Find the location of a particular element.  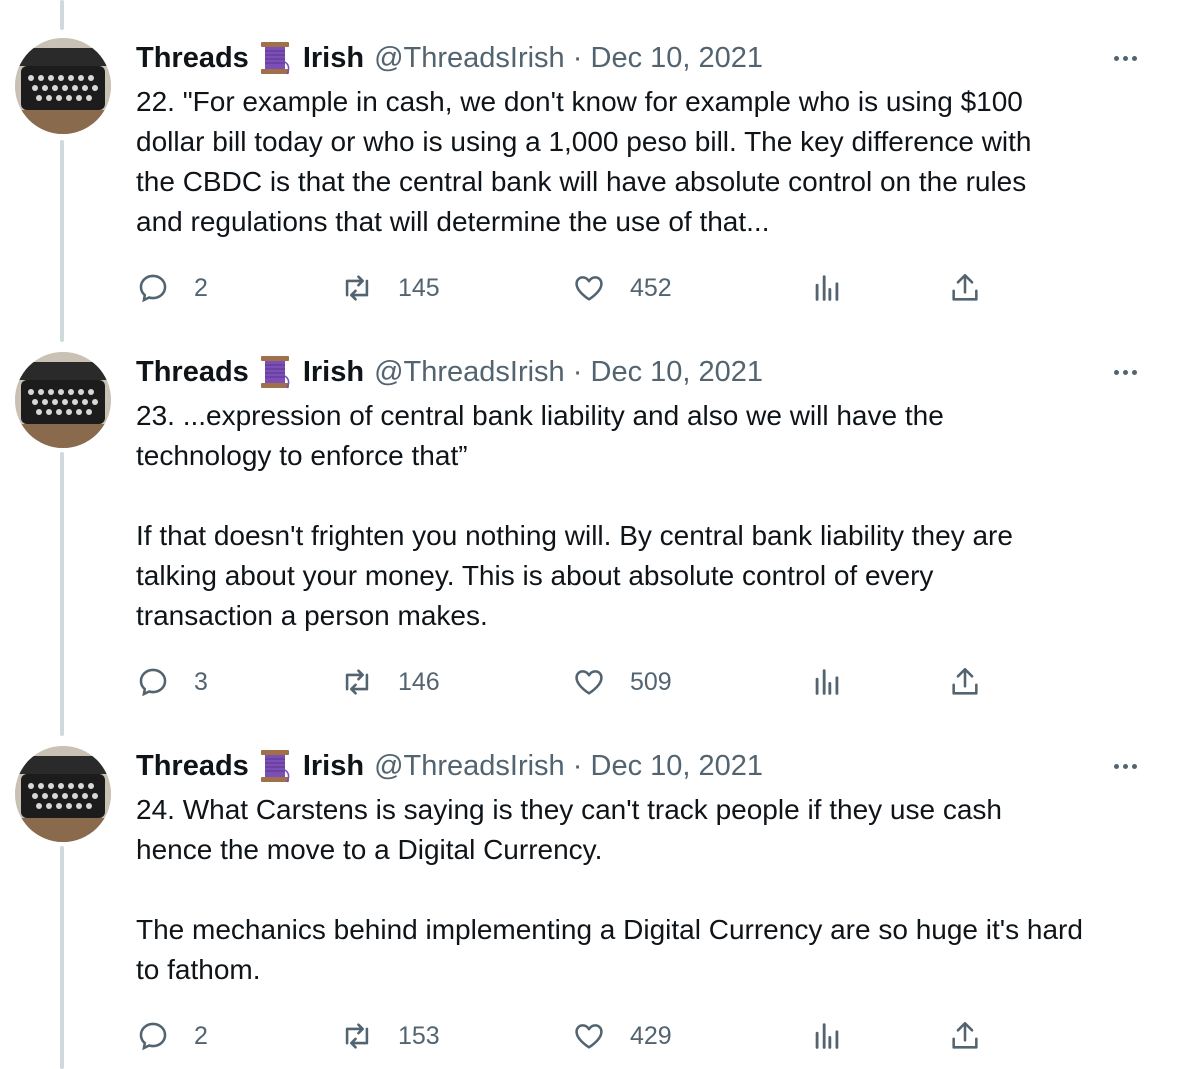

like-button: 429 is located at coordinates (622, 1036).